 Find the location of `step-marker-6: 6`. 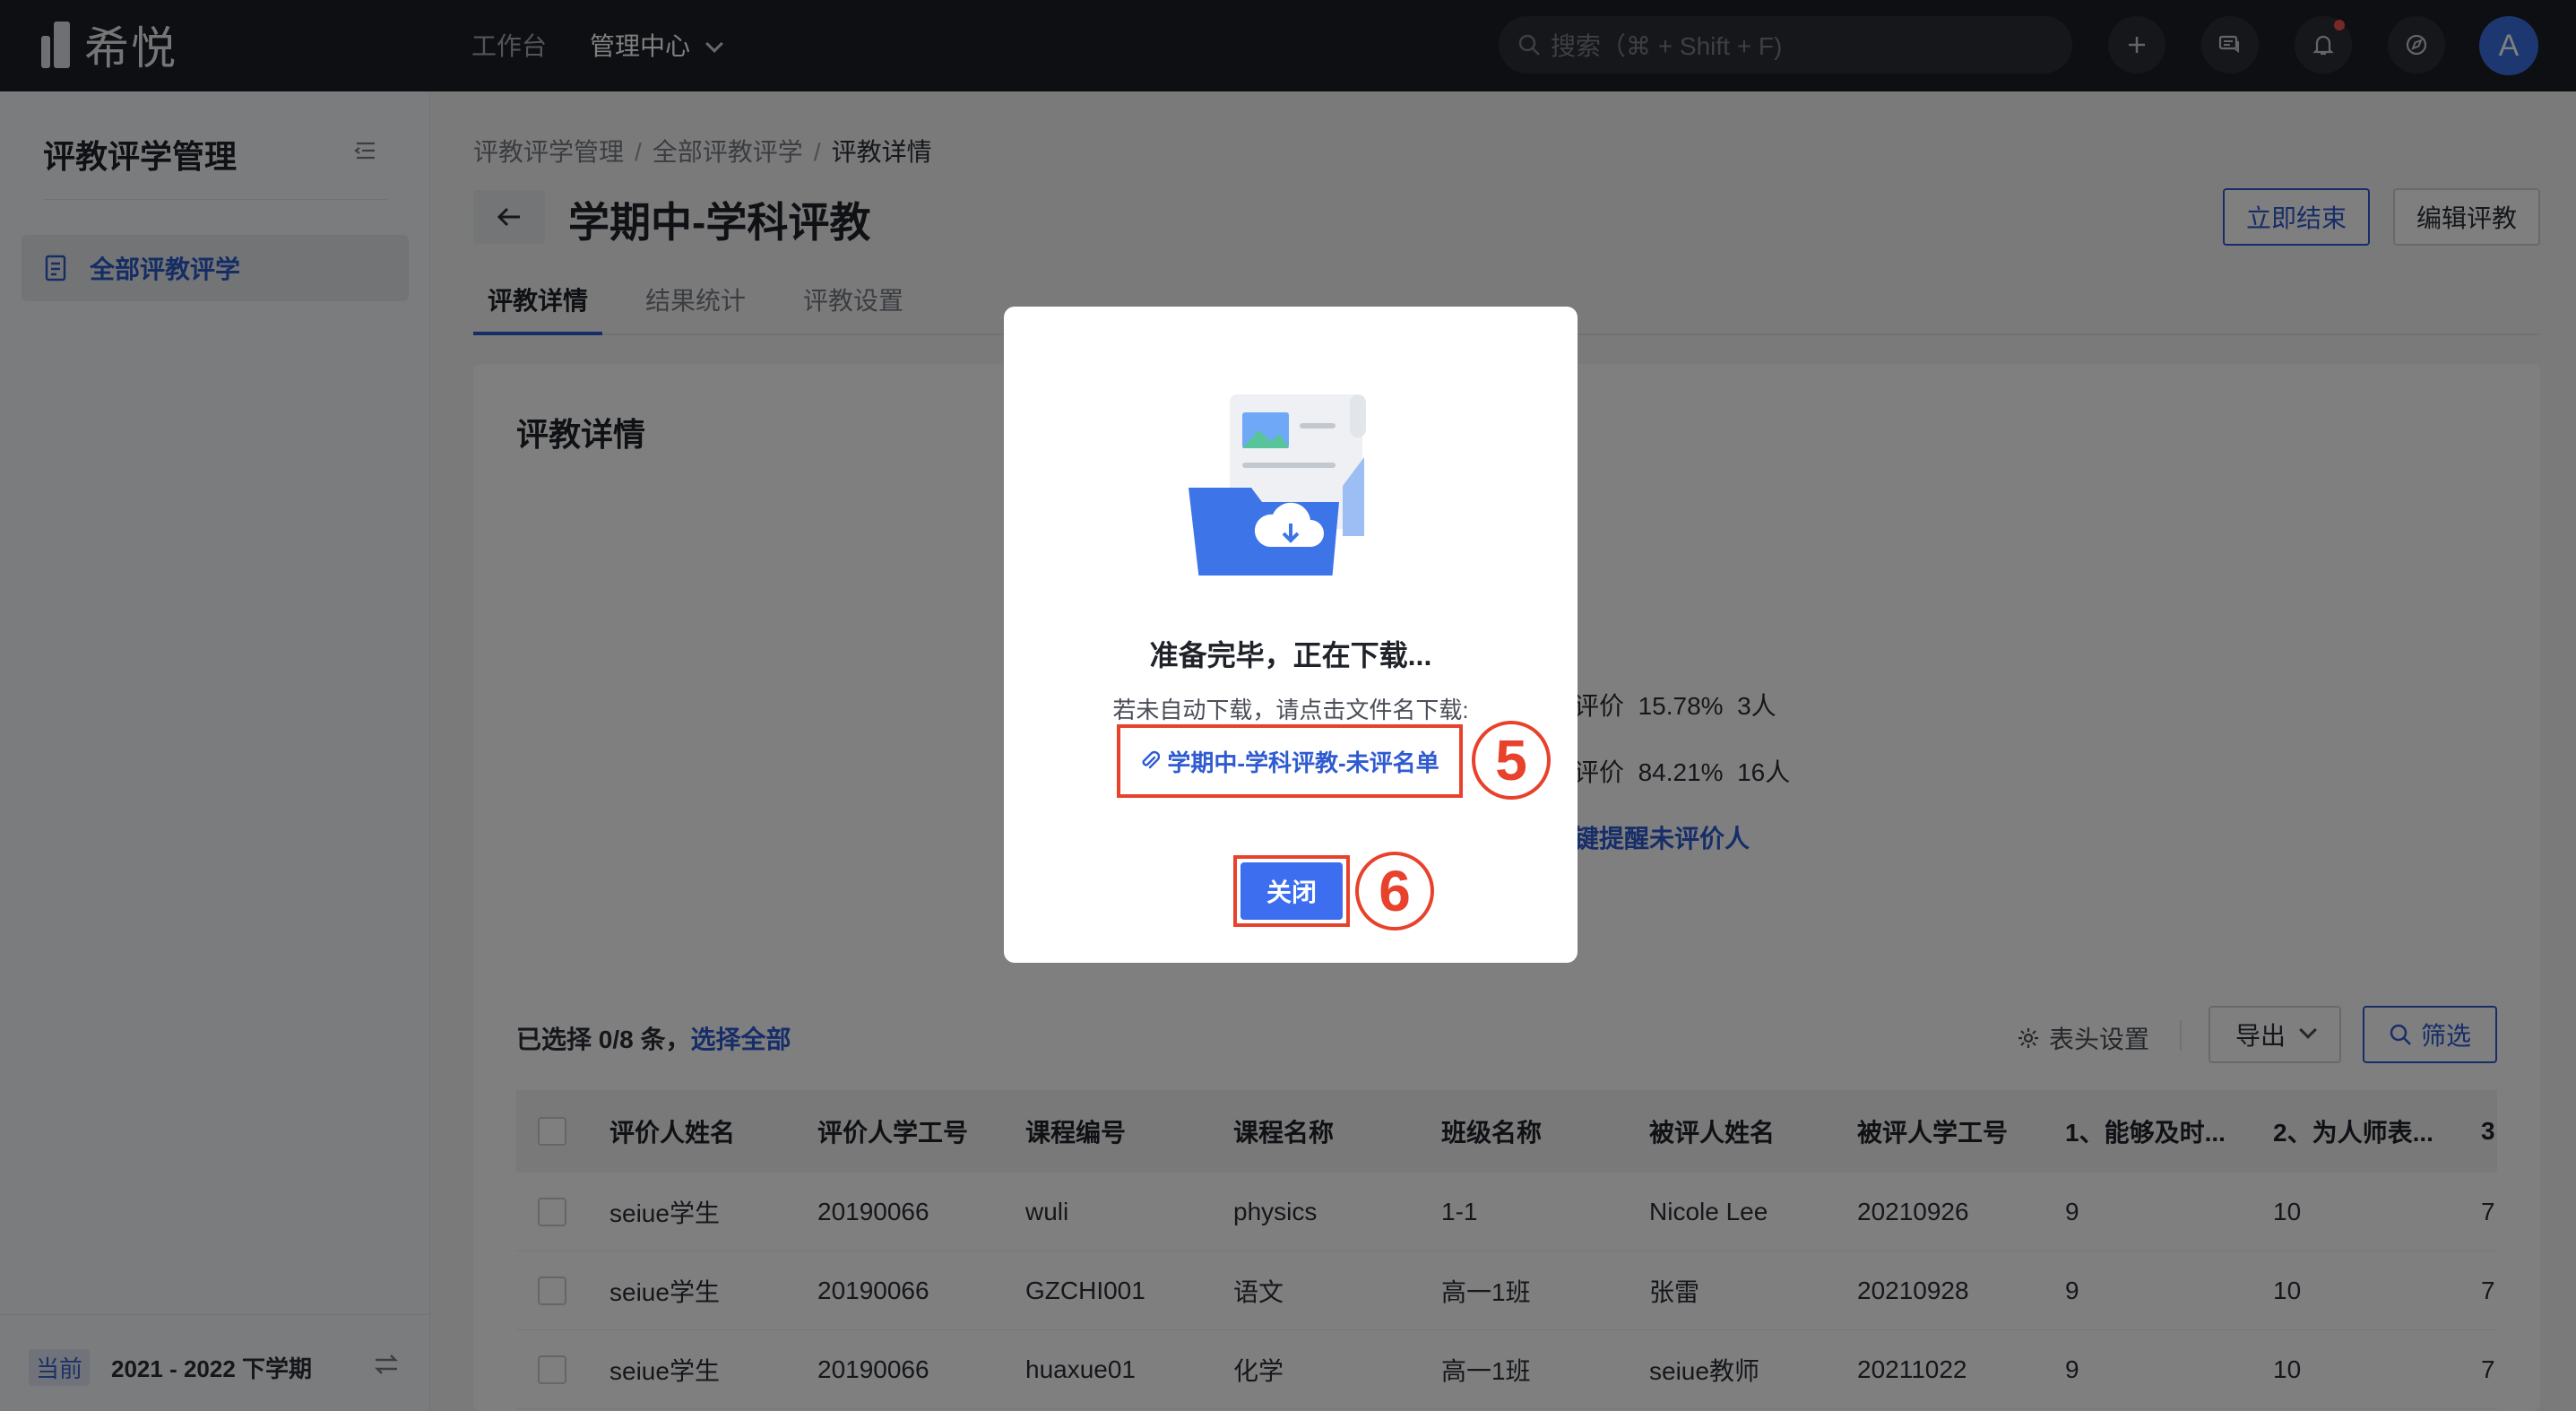

step-marker-6: 6 is located at coordinates (1394, 891).